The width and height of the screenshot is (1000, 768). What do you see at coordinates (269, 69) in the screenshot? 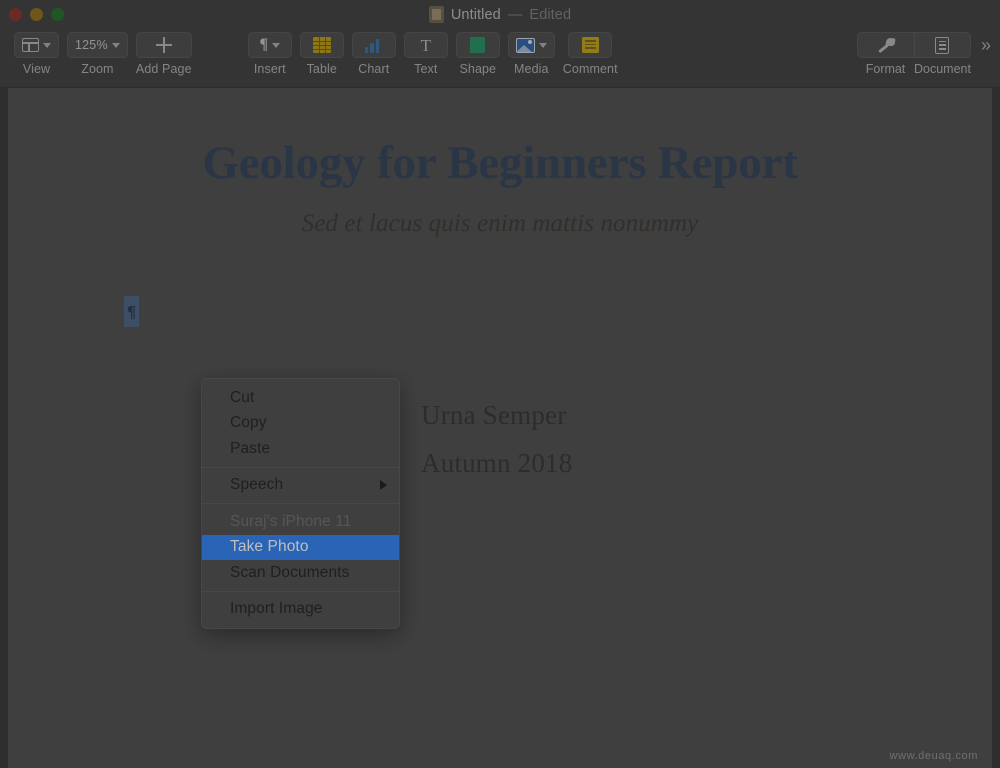
I see `insert-label: Insert` at bounding box center [269, 69].